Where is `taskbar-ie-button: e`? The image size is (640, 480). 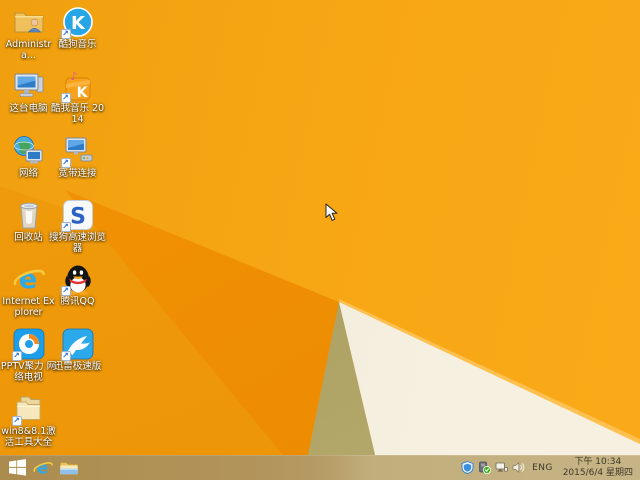
taskbar-ie-button: e is located at coordinates (43, 467).